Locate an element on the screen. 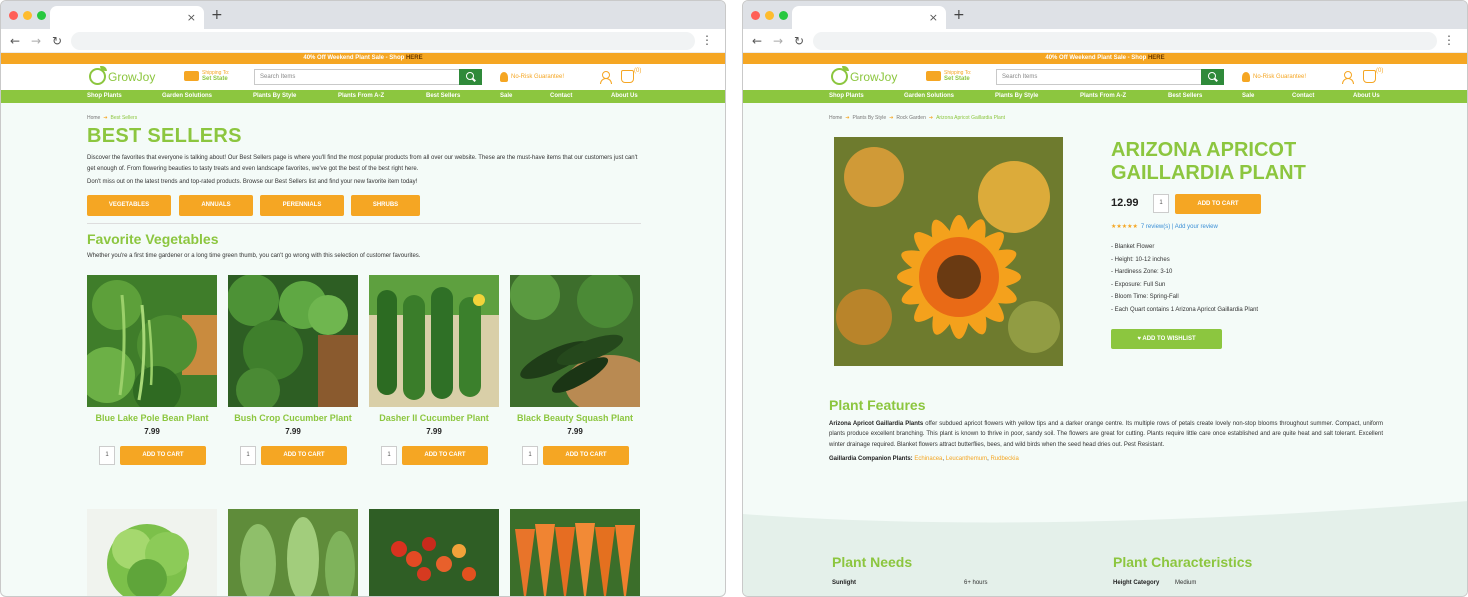  reviews-link: 7 review(s) | Add your review is located at coordinates (1179, 227).